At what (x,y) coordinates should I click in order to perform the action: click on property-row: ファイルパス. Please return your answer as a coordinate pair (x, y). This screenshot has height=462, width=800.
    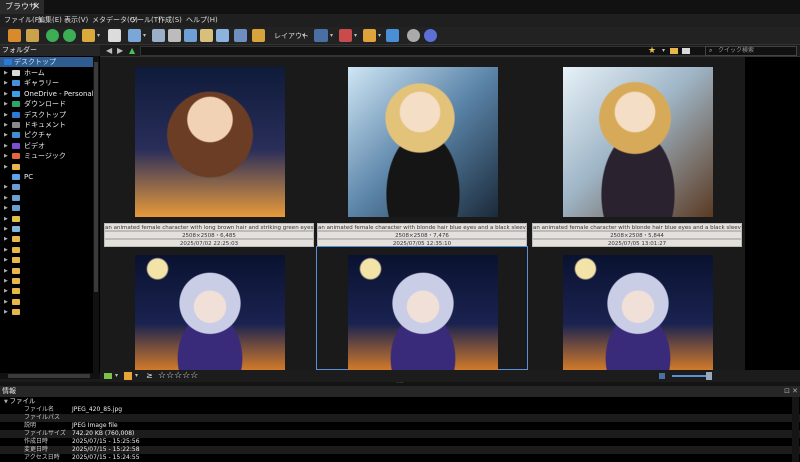
    Looking at the image, I should click on (400, 418).